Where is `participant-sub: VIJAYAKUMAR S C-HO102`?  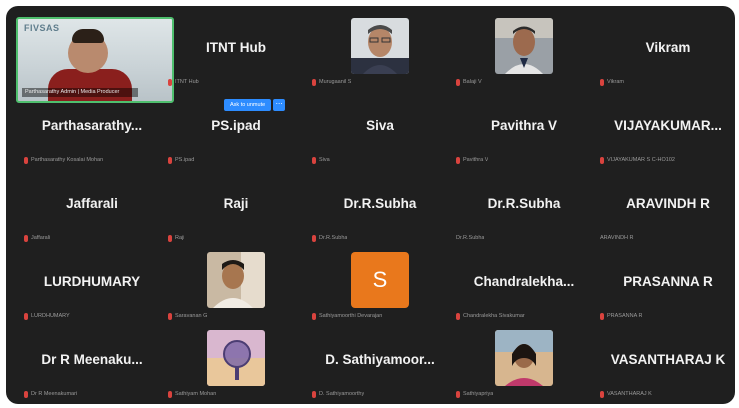
participant-sub: VIJAYAKUMAR S C-HO102 is located at coordinates (641, 160).